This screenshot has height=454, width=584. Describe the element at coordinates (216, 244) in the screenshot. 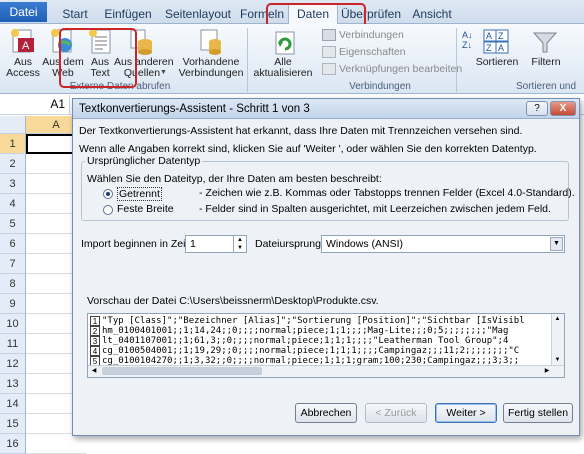

I see `import-start-spinner: 1 ▲ ▼` at that location.